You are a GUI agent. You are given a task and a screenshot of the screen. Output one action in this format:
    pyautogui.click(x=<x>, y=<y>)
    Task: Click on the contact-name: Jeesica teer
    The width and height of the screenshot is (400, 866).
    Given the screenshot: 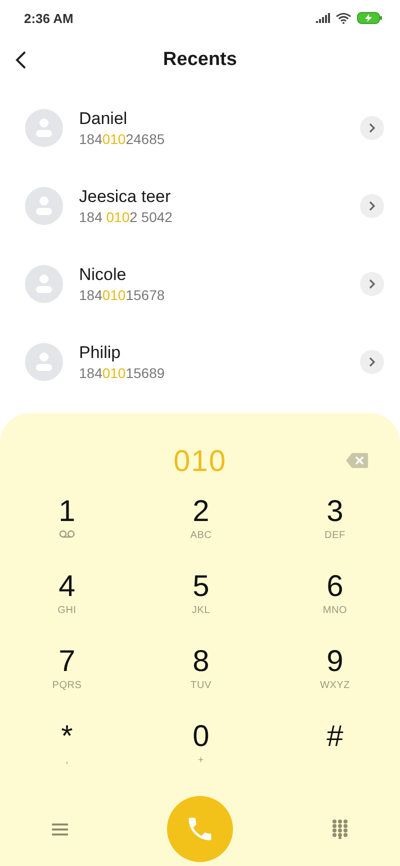 What is the action you would take?
    pyautogui.click(x=125, y=197)
    